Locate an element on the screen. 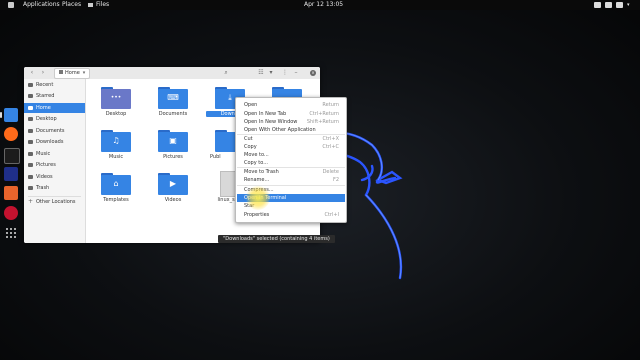  menu-item-open-in-new-window: Open In New Window Shift+Return is located at coordinates (291, 122).